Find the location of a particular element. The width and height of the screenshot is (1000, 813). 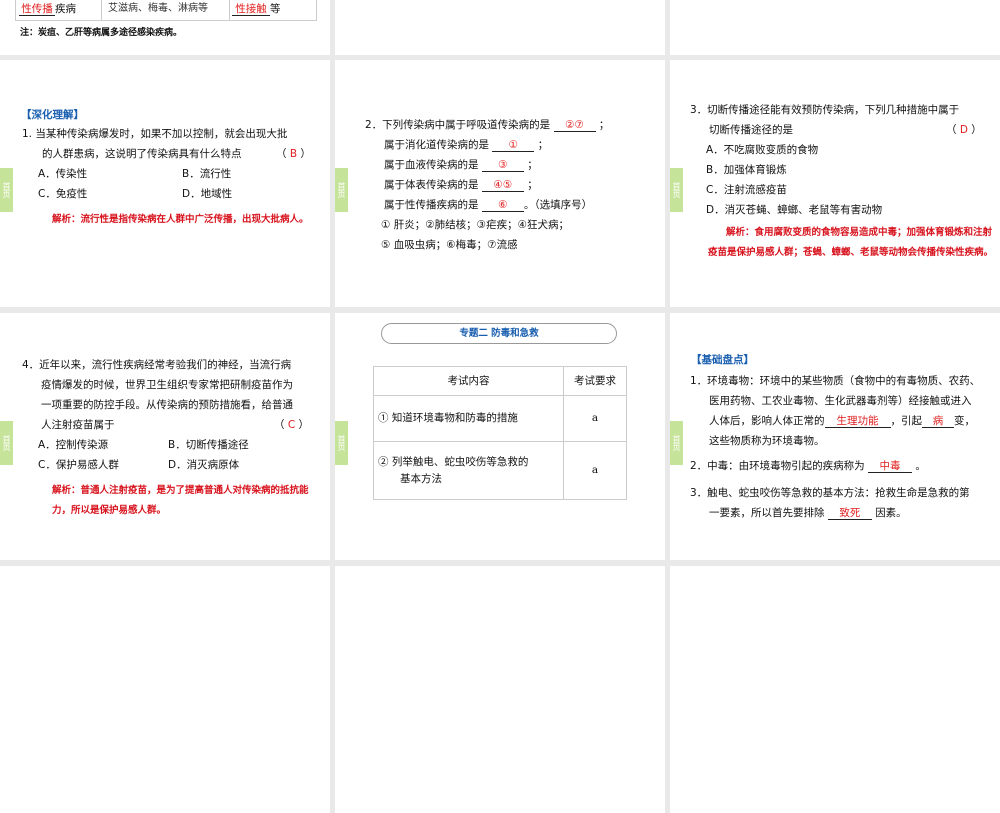

table-header: 考试要求 is located at coordinates (595, 381).